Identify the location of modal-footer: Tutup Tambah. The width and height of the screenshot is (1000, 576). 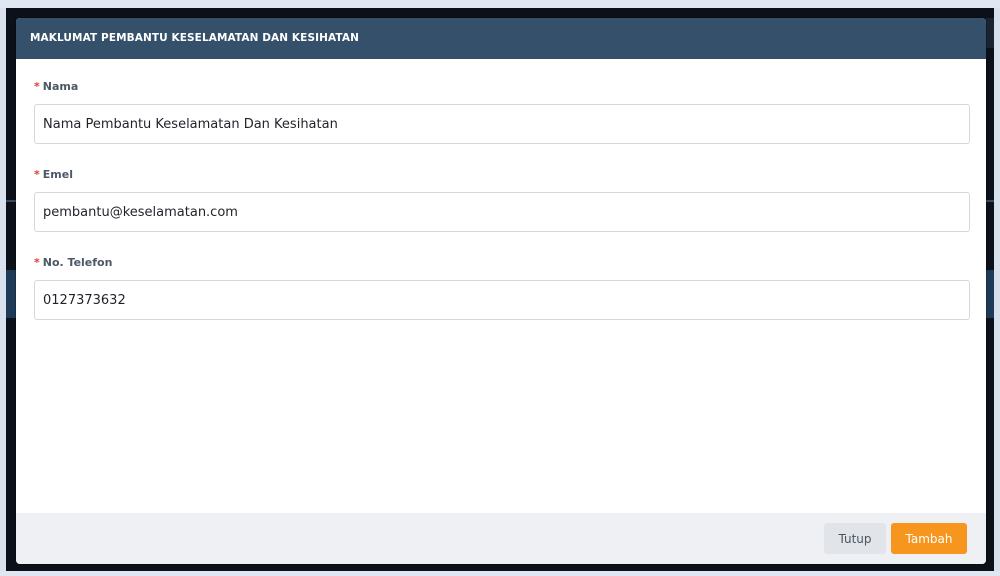
(501, 538).